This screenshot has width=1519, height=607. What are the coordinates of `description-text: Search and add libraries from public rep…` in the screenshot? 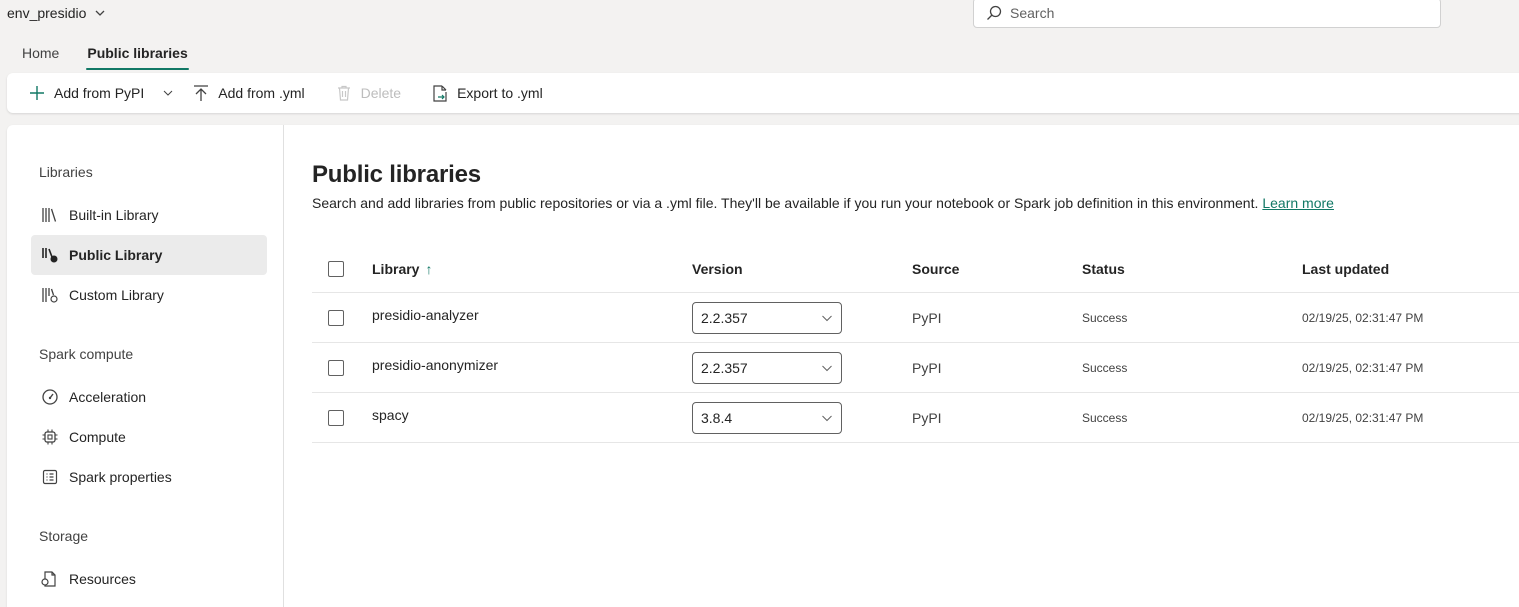 It's located at (785, 203).